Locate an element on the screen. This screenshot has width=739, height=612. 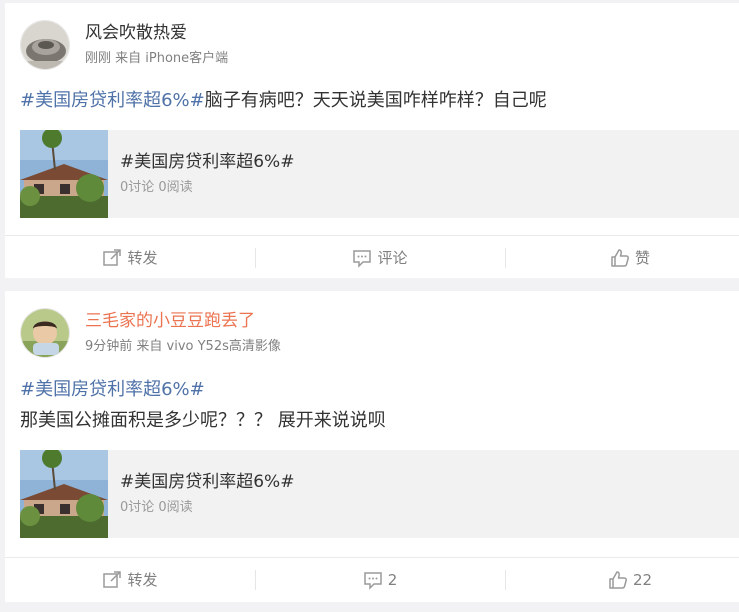
like-button: 赞 is located at coordinates (622, 257).